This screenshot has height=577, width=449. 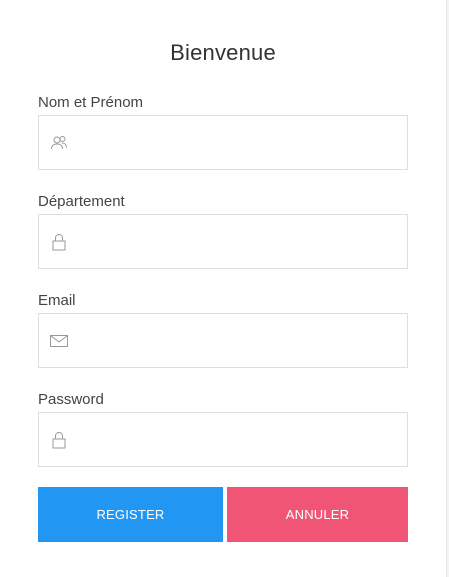 What do you see at coordinates (59, 341) in the screenshot?
I see `envelope-icon` at bounding box center [59, 341].